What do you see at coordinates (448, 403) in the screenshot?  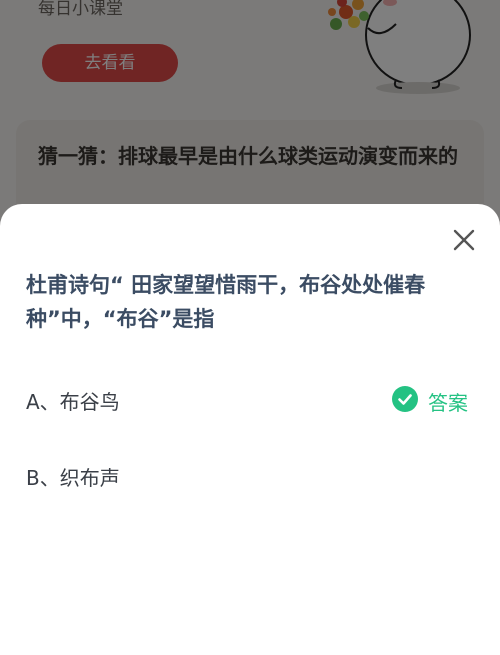 I see `answer-label: 答案` at bounding box center [448, 403].